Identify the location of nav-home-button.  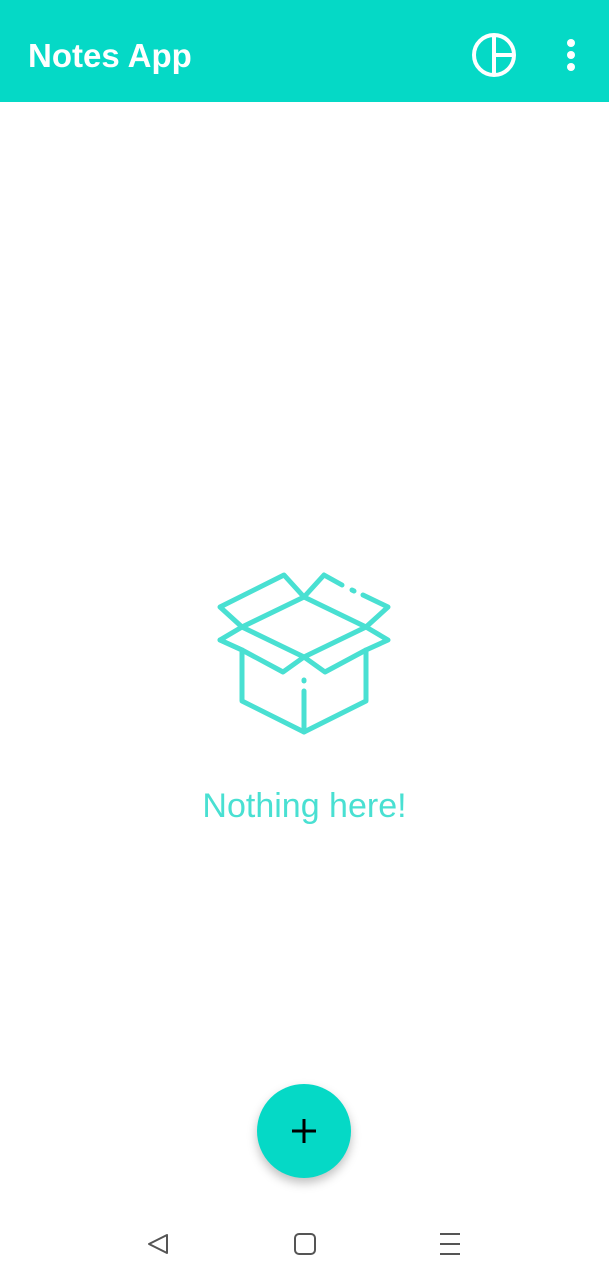
(305, 1244).